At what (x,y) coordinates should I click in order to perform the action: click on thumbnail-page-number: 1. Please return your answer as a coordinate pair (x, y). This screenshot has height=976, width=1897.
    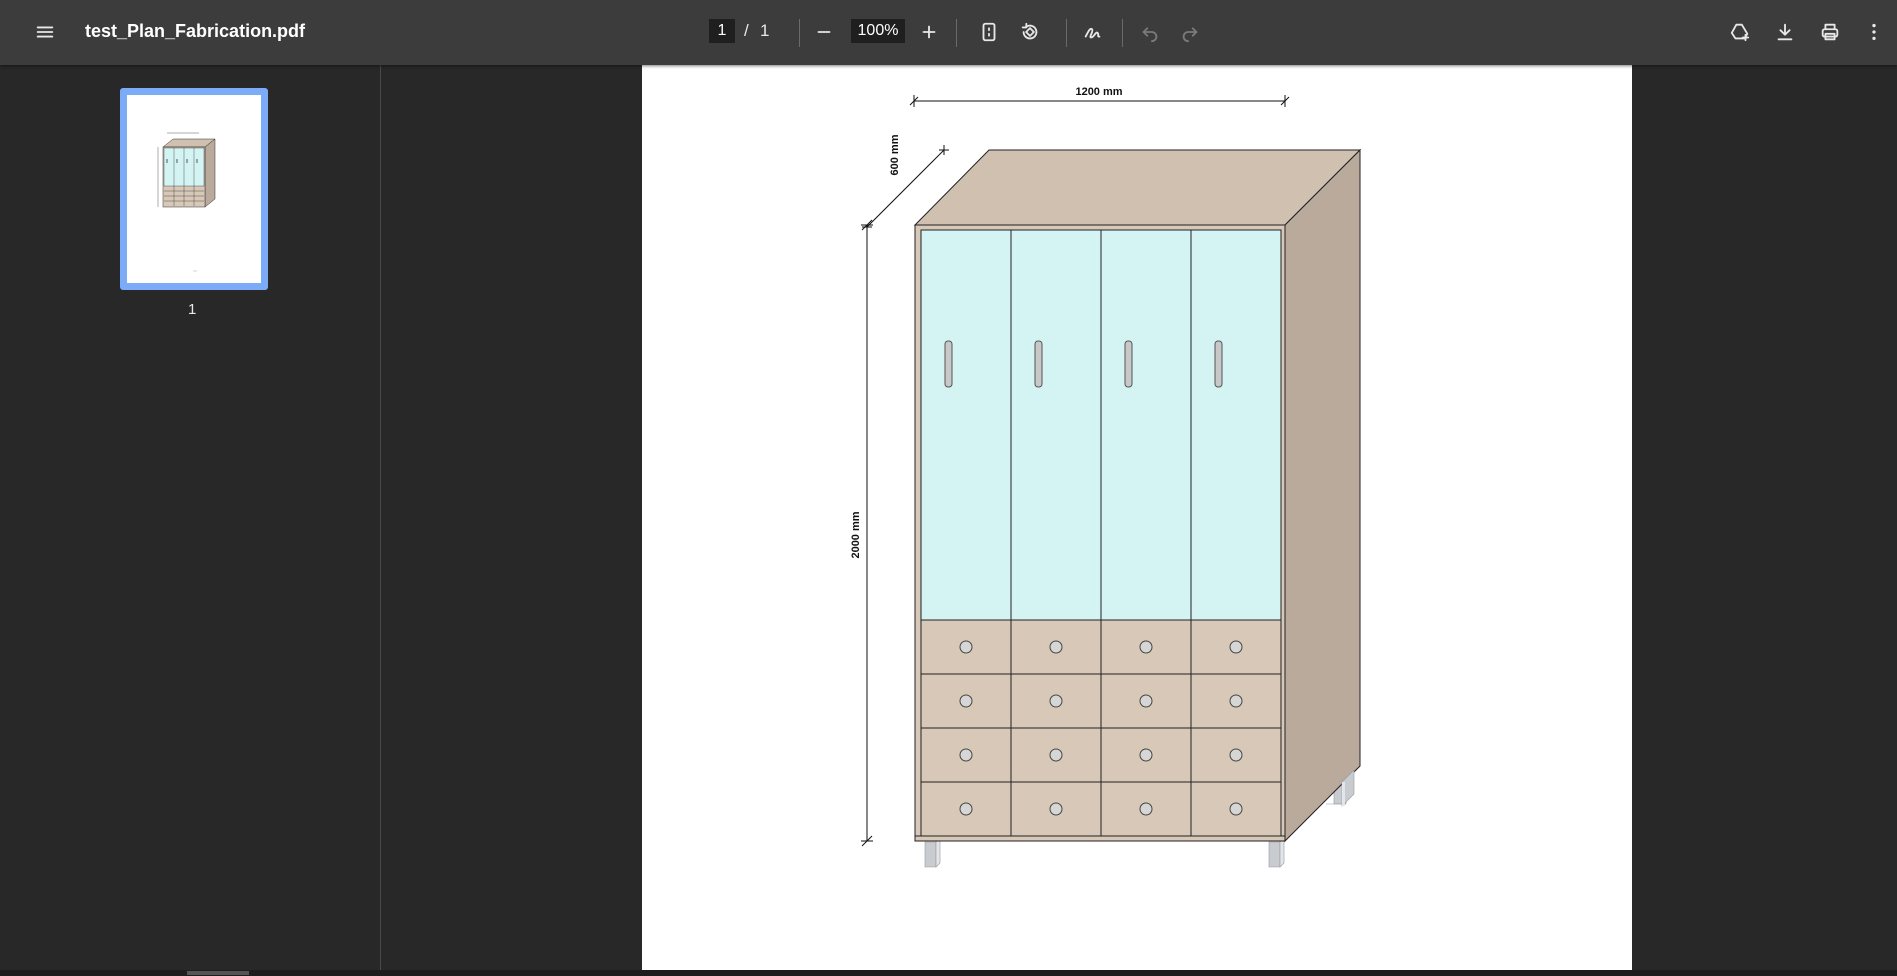
    Looking at the image, I should click on (192, 309).